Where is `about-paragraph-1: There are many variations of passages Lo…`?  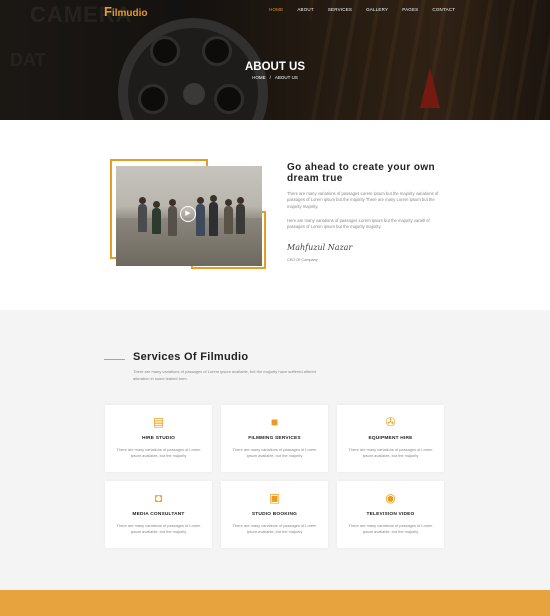 about-paragraph-1: There are many variations of passages Lo… is located at coordinates (363, 200).